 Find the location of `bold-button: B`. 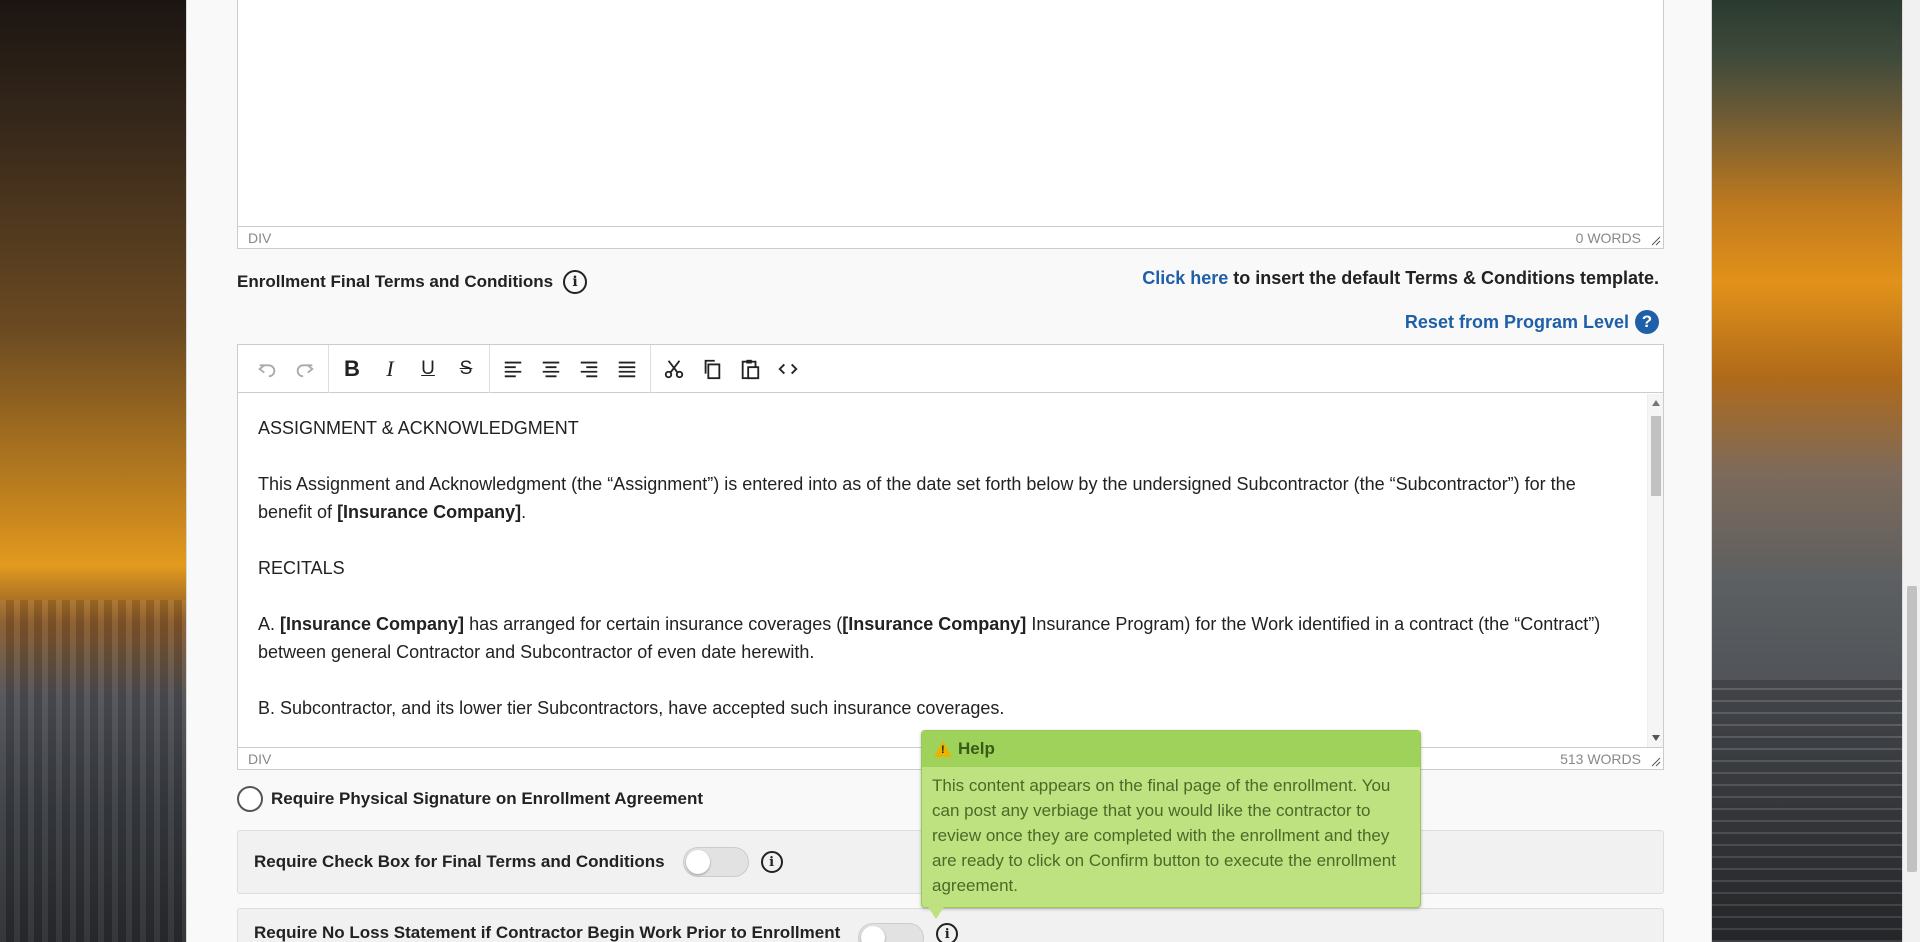

bold-button: B is located at coordinates (352, 369).